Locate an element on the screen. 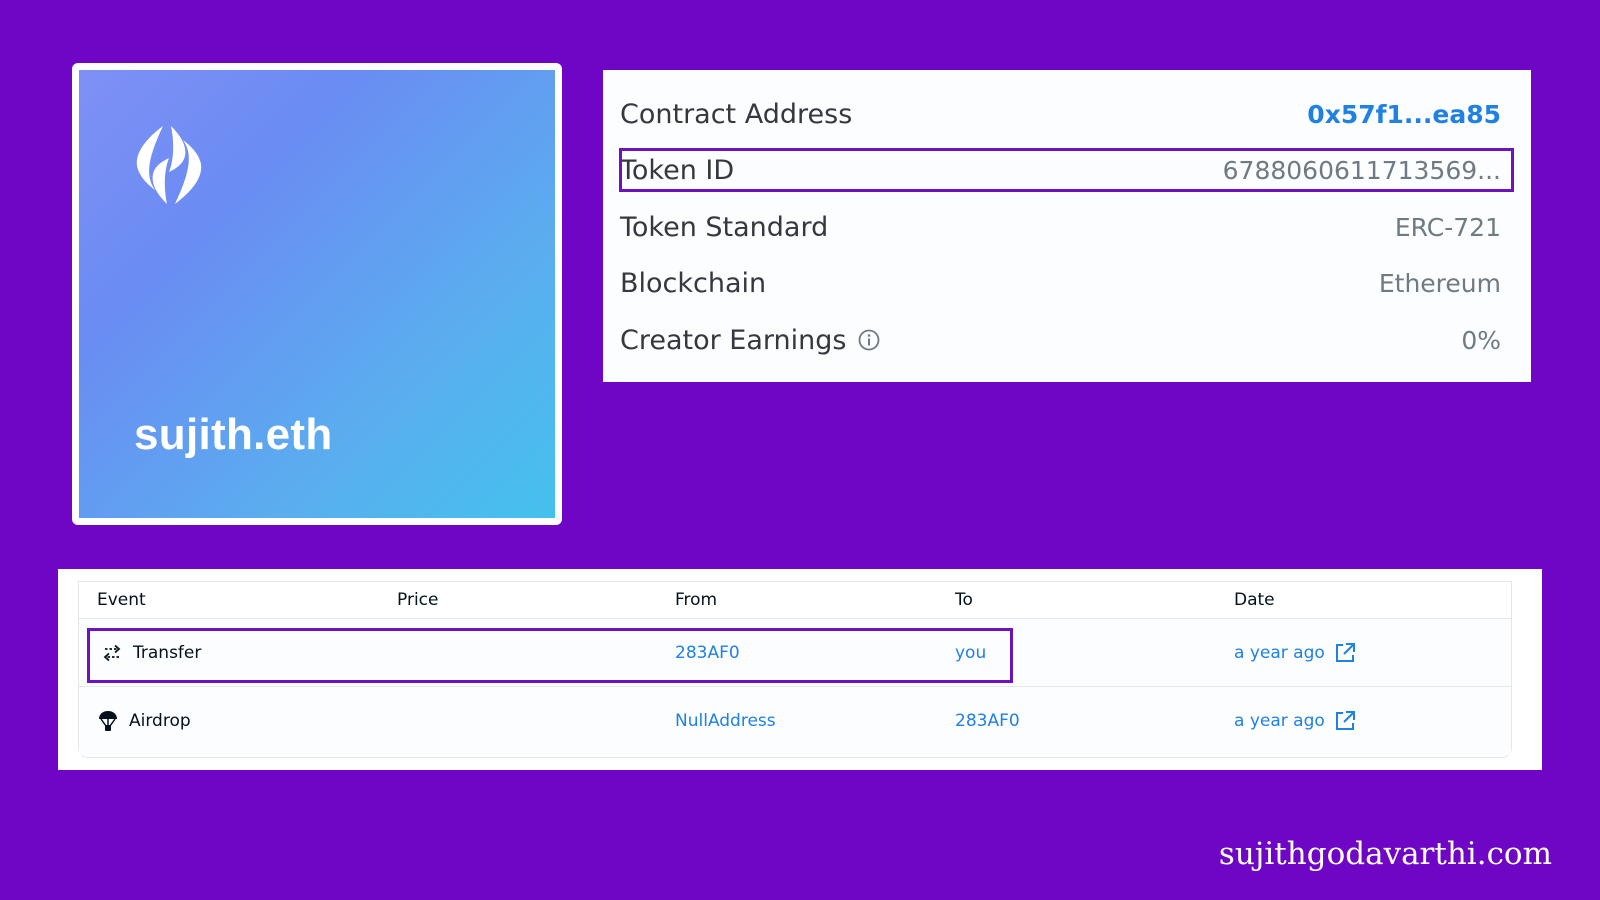 The image size is (1600, 900). contract-address-row: Contract Address 0x57f1...ea85 is located at coordinates (1060, 114).